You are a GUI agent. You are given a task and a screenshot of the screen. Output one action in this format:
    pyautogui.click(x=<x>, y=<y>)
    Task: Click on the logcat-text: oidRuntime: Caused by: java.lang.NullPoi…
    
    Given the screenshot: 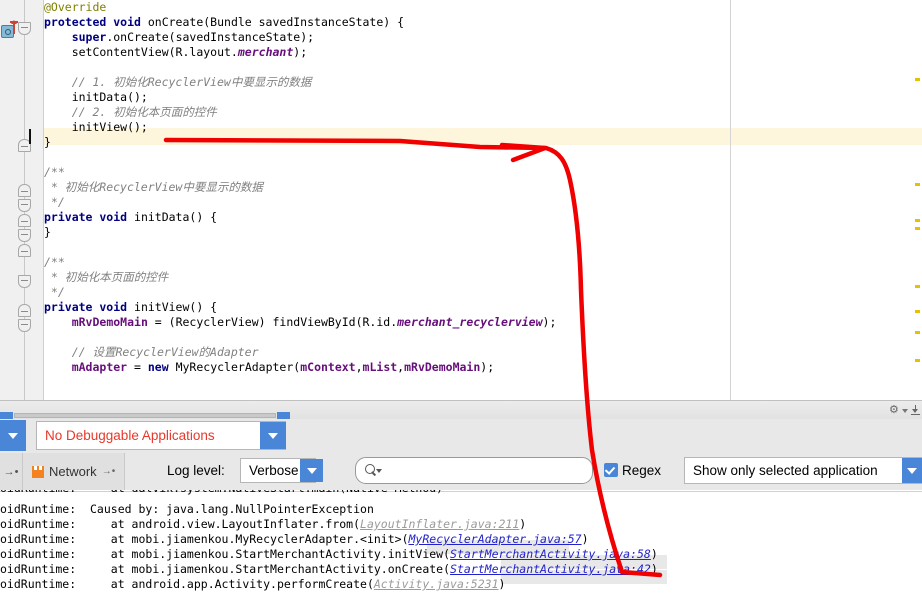 What is the action you would take?
    pyautogui.click(x=187, y=509)
    